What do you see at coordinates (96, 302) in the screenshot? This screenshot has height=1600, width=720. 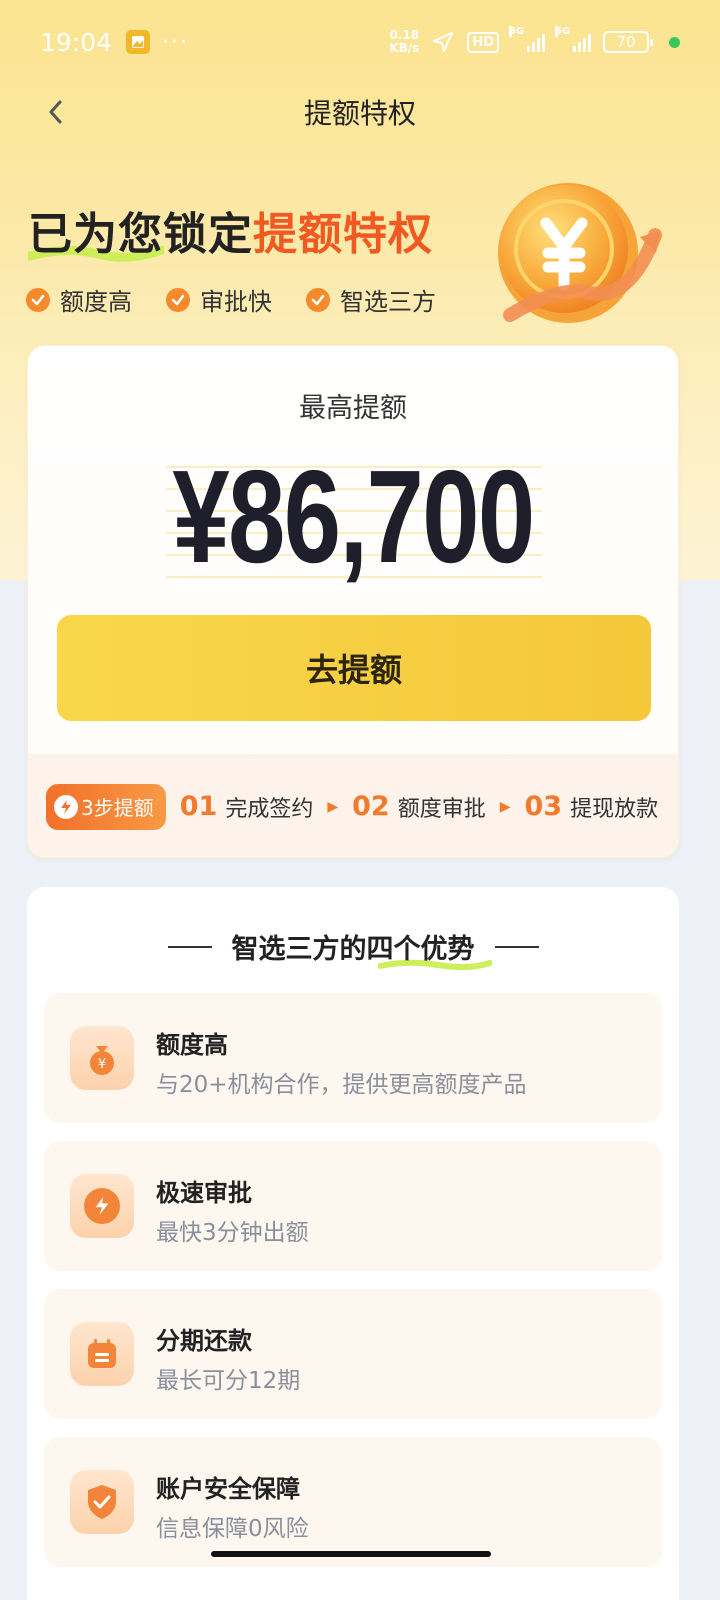 I see `hero-tag-label: 额度高` at bounding box center [96, 302].